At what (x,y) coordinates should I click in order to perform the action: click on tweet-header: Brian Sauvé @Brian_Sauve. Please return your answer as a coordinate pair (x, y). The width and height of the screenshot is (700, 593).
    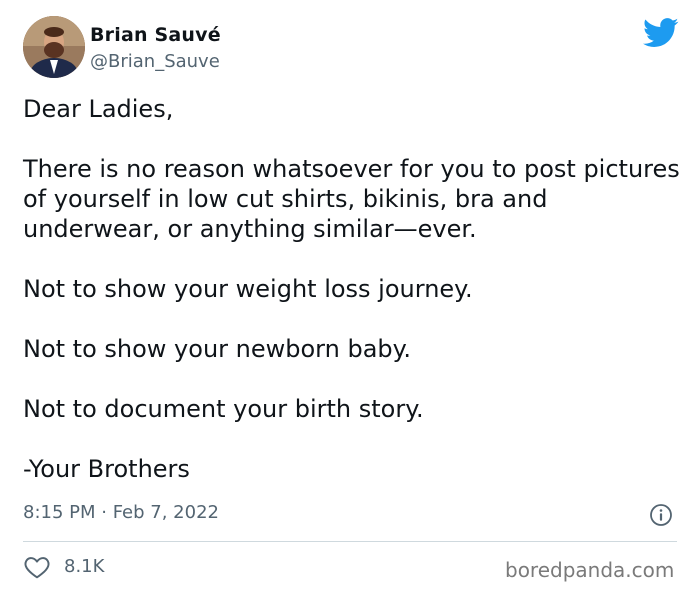
    Looking at the image, I should click on (353, 48).